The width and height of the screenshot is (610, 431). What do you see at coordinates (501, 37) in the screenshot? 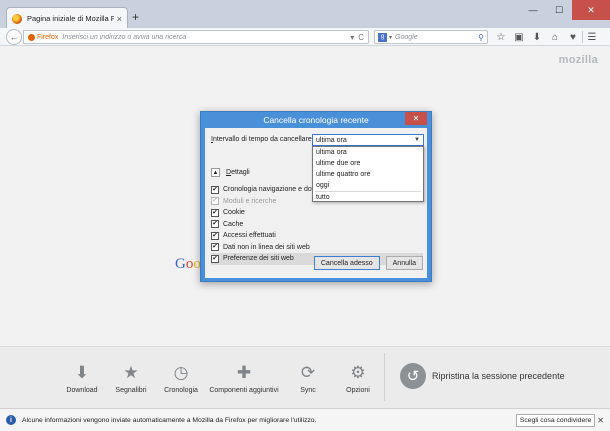
I see `bookmark-star-icon: ☆` at bounding box center [501, 37].